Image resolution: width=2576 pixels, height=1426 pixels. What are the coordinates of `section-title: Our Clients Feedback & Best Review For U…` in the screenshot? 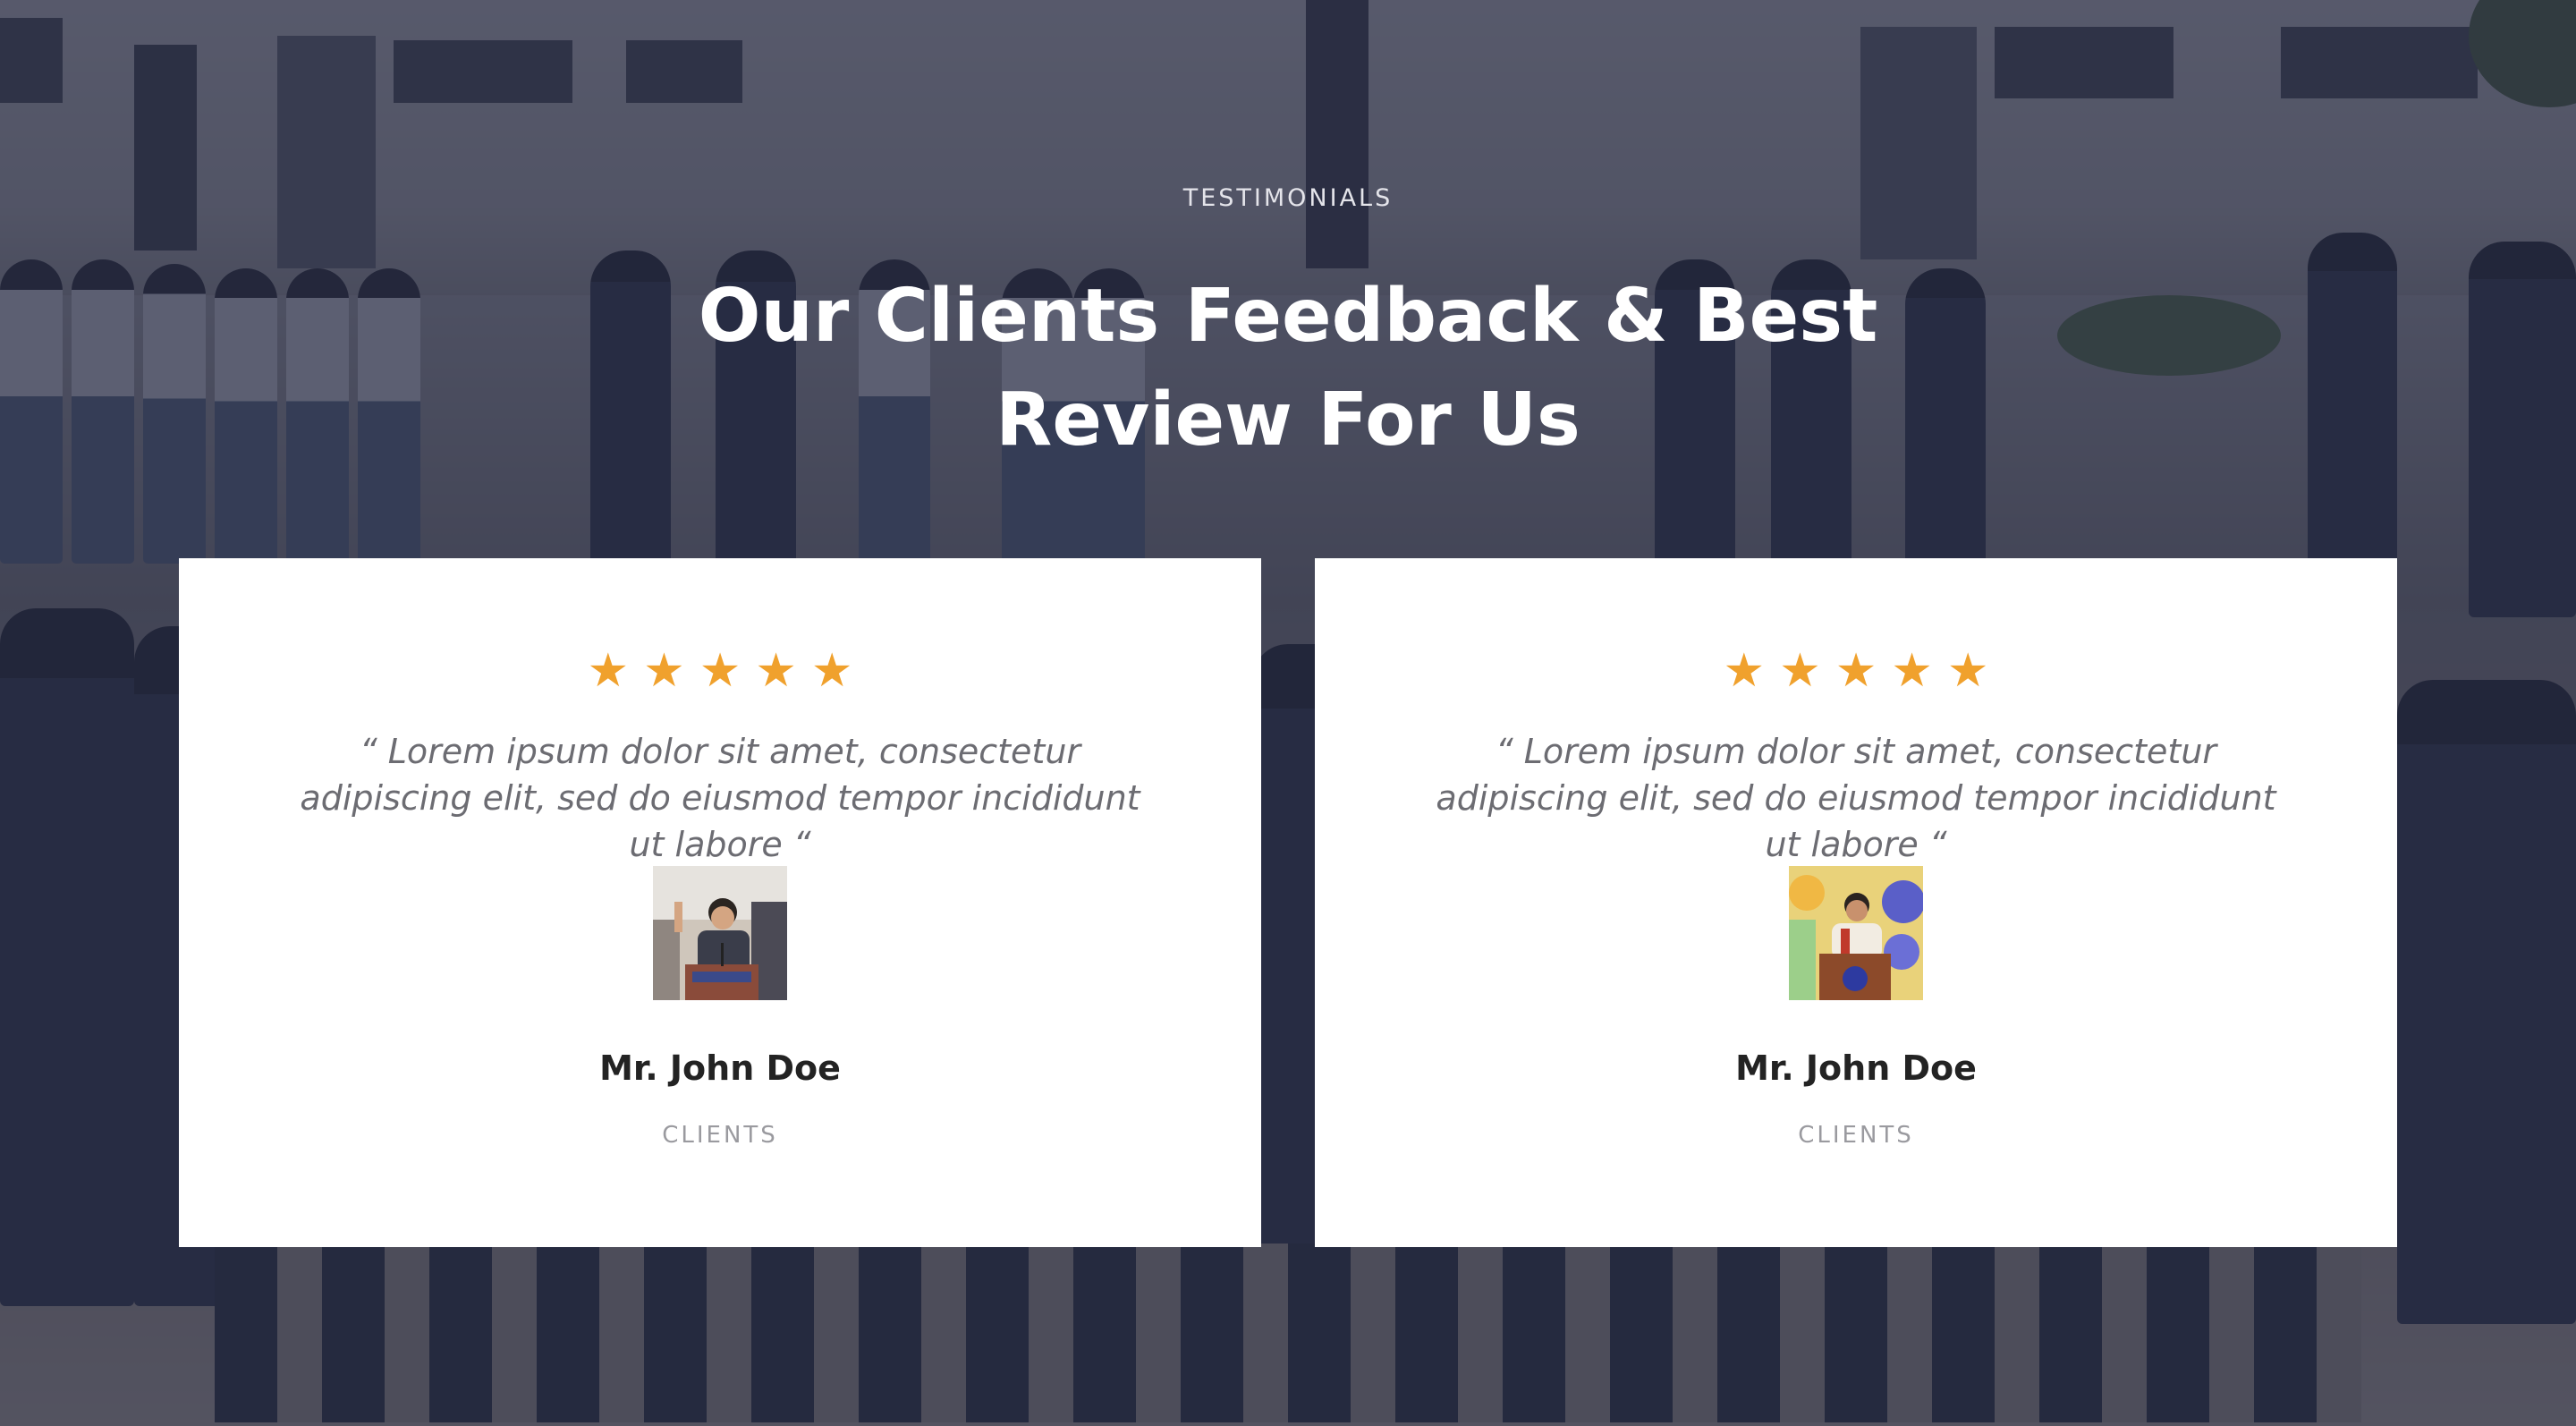 It's located at (1288, 369).